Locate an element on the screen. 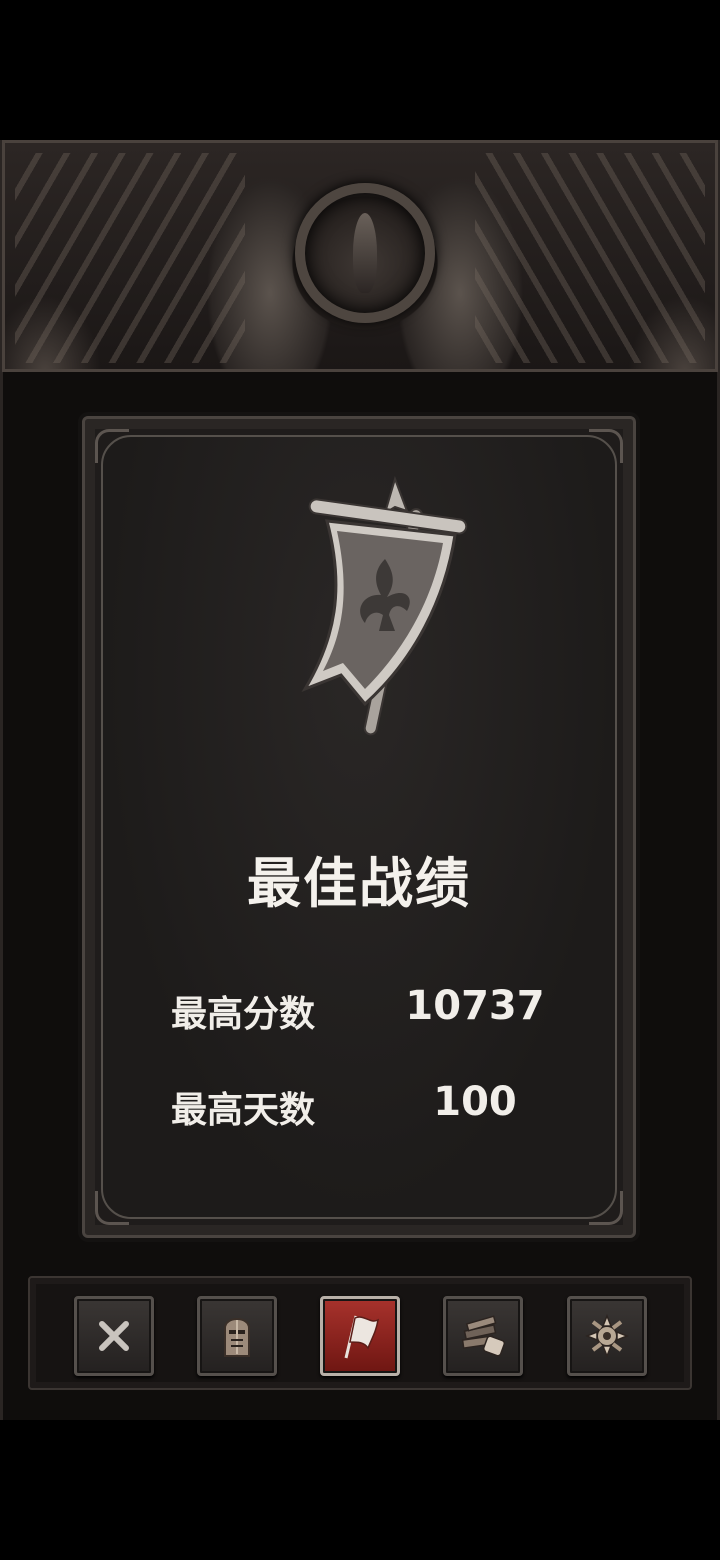  stat-row-best-score: 最高分数 10737 is located at coordinates (362, 1009).